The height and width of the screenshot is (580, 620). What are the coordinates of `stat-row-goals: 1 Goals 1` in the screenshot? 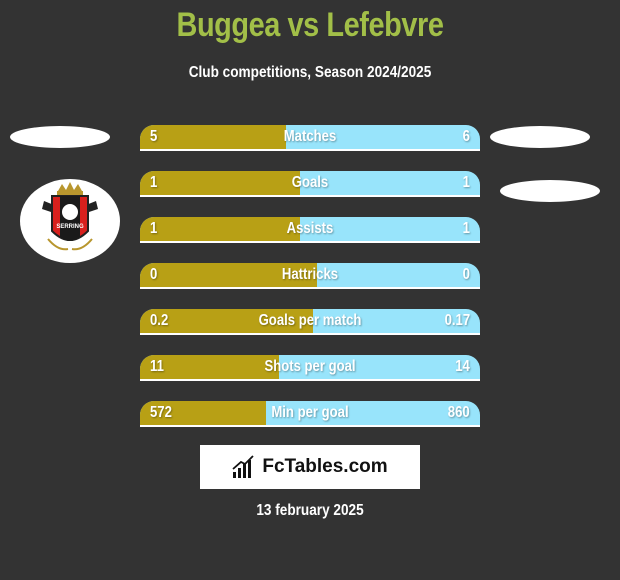 It's located at (310, 184).